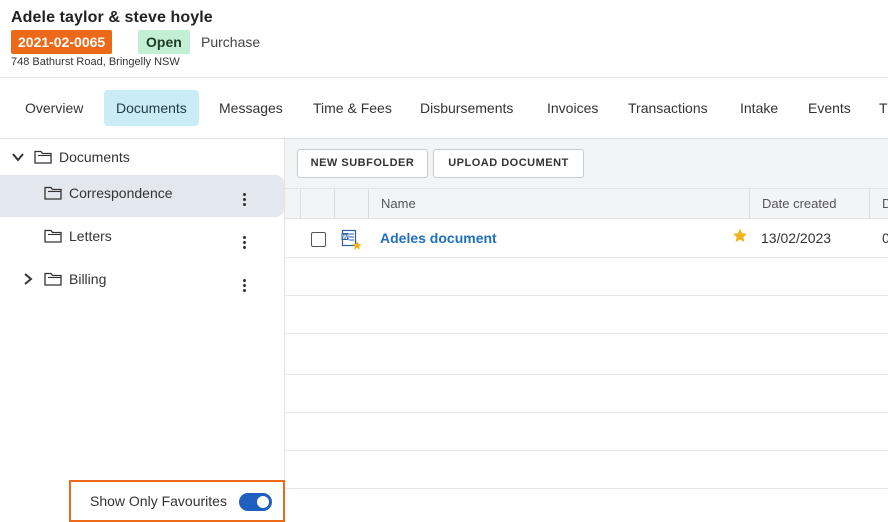 Image resolution: width=888 pixels, height=522 pixels. What do you see at coordinates (796, 238) in the screenshot?
I see `date-created-cell: 13/02/2023` at bounding box center [796, 238].